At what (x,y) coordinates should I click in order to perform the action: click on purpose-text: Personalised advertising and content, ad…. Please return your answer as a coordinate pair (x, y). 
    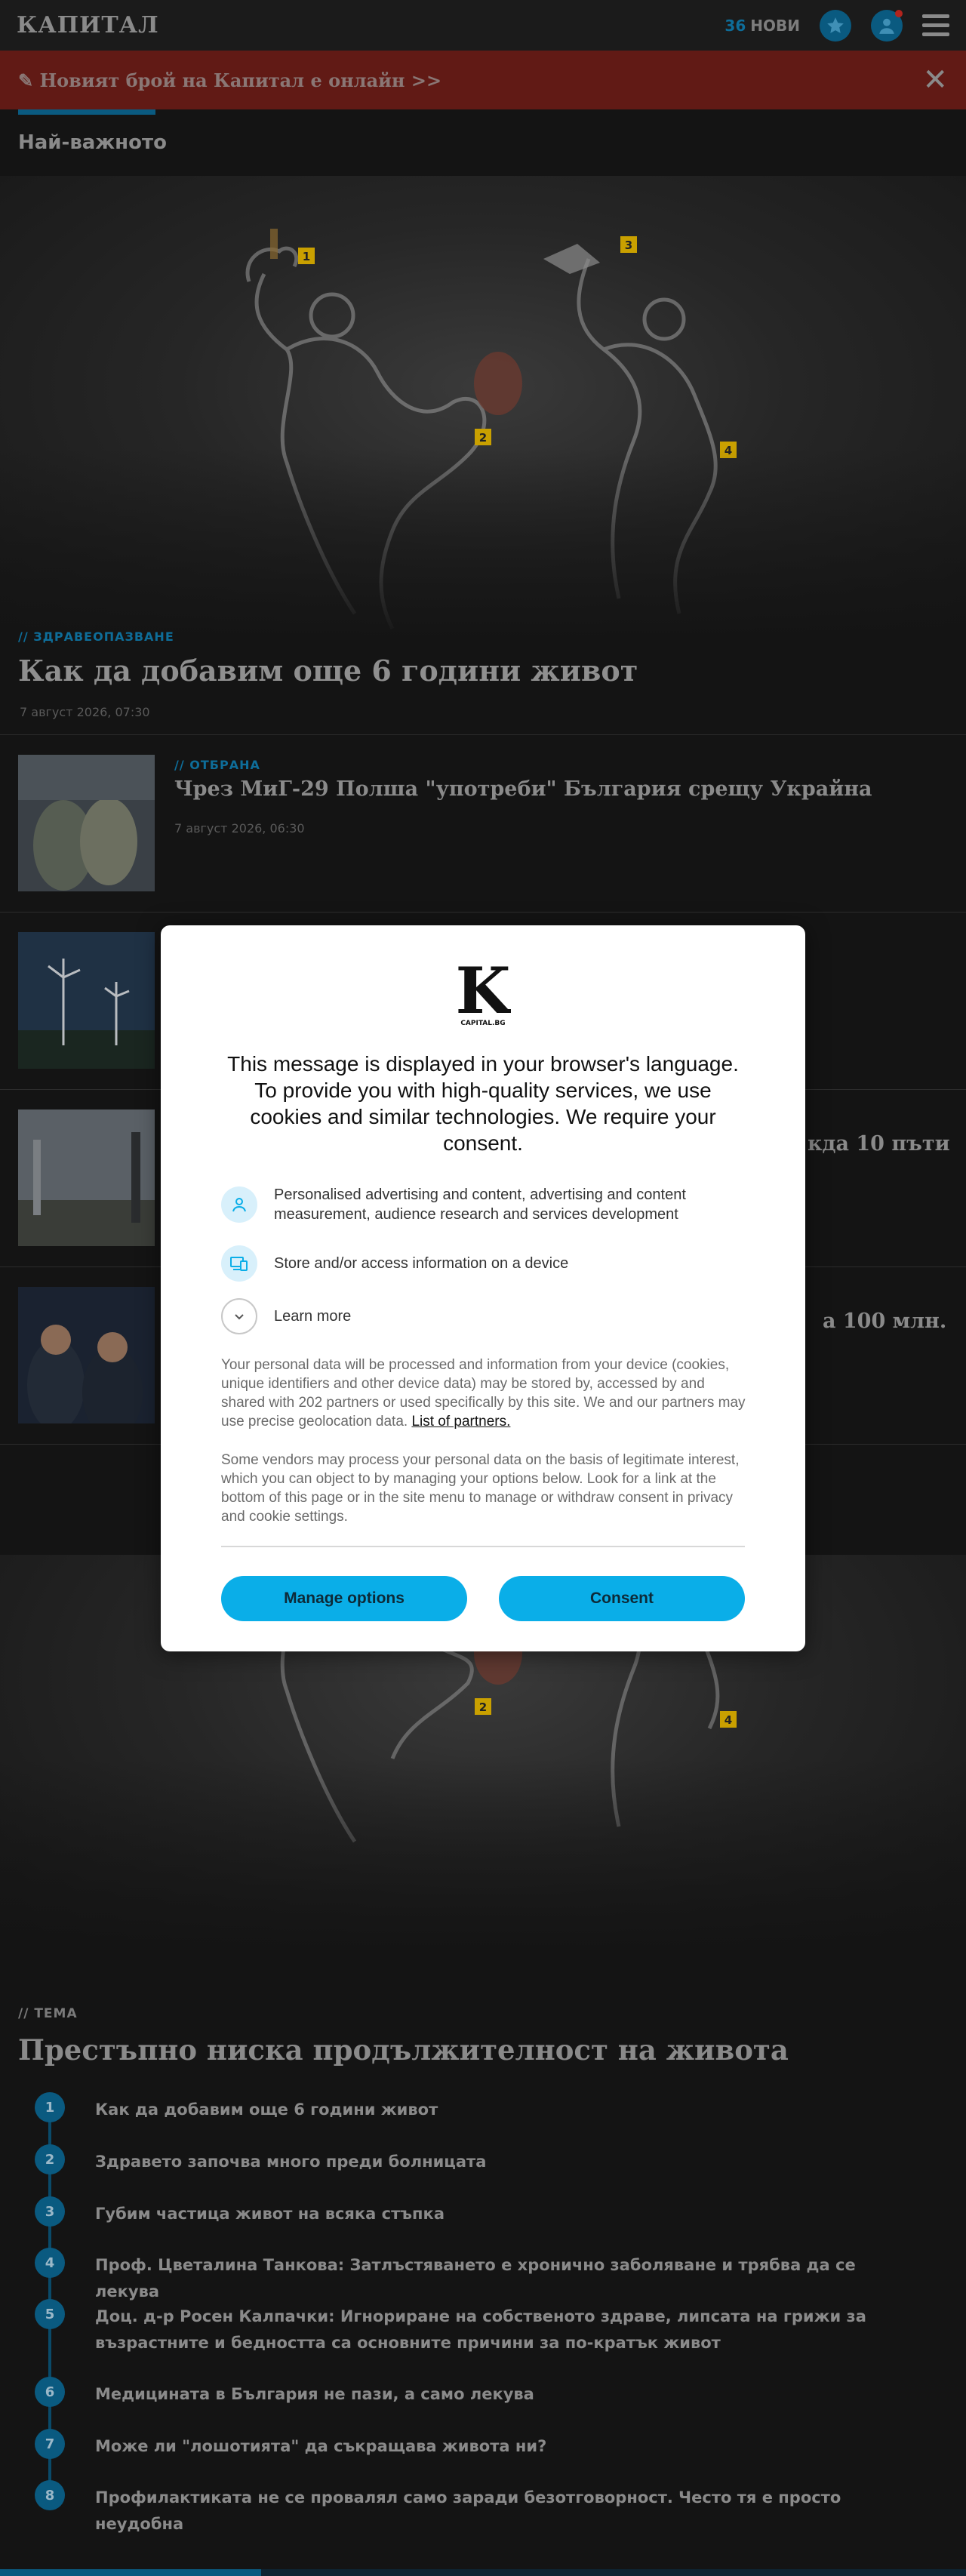
    Looking at the image, I should click on (480, 1204).